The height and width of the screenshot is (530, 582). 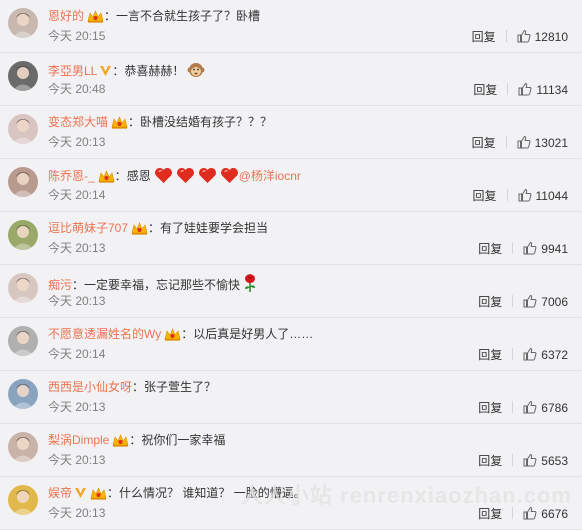 What do you see at coordinates (250, 283) in the screenshot?
I see `rose-icon` at bounding box center [250, 283].